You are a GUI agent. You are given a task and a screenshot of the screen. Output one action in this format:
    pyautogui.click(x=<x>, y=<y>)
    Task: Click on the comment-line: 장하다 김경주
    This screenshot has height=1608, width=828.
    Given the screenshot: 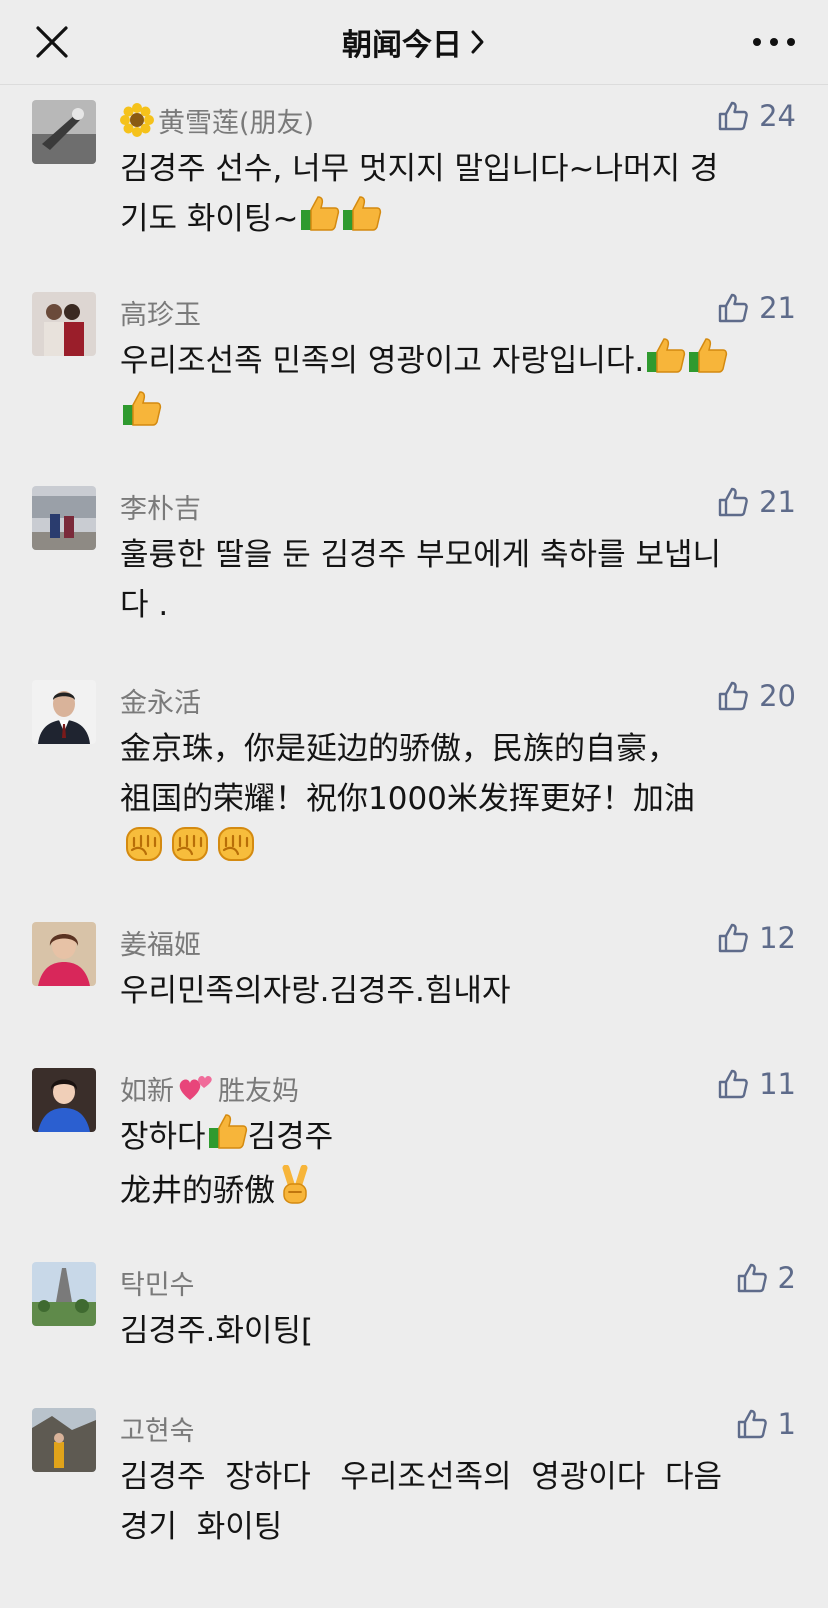 What is the action you would take?
    pyautogui.click(x=455, y=1138)
    